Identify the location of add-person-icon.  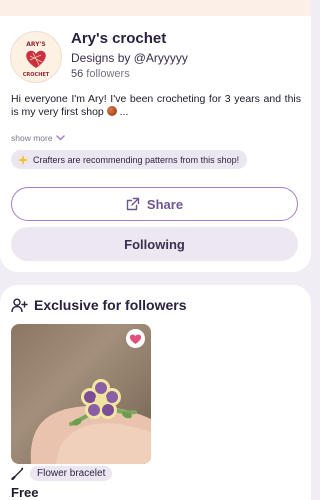
(19, 304).